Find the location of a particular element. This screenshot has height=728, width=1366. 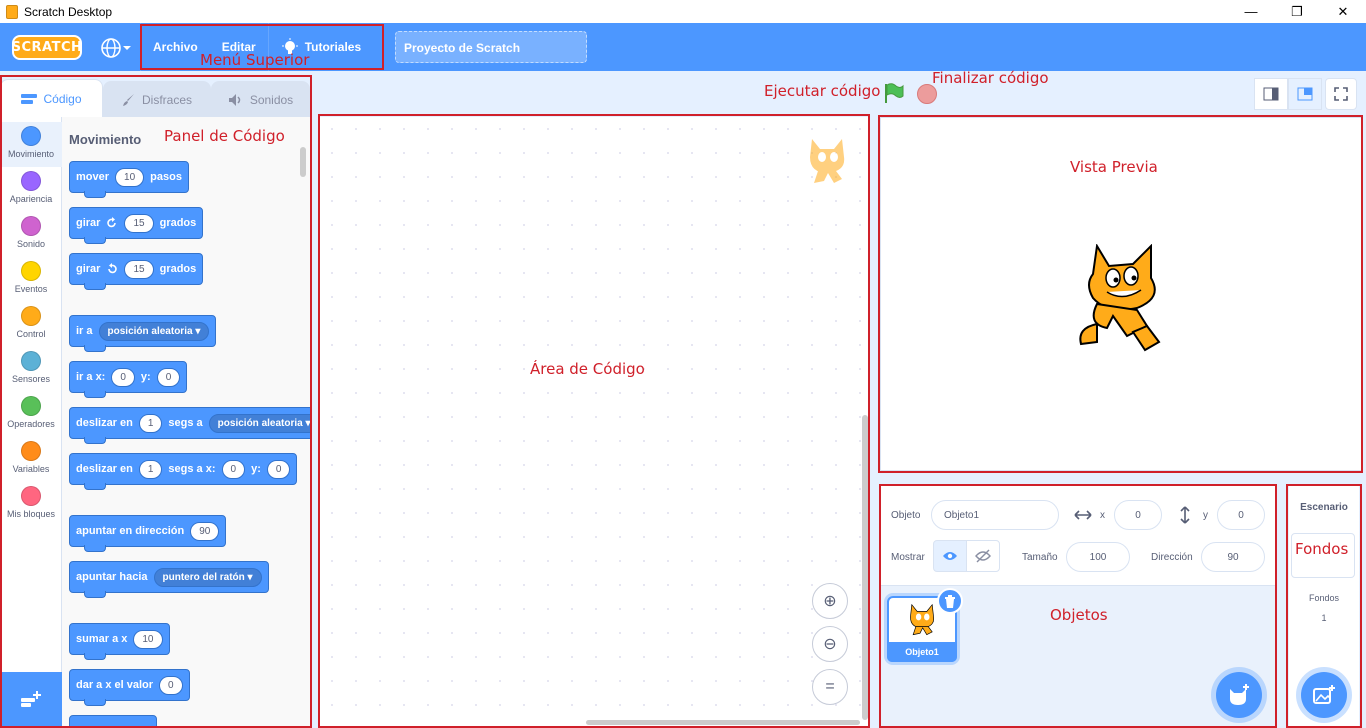

image-plus-icon is located at coordinates (1324, 694).